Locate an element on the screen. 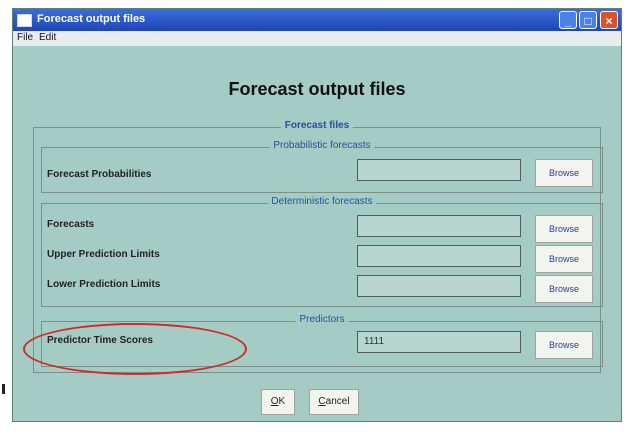 Image resolution: width=630 pixels, height=432 pixels. highlight-ellipse is located at coordinates (135, 349).